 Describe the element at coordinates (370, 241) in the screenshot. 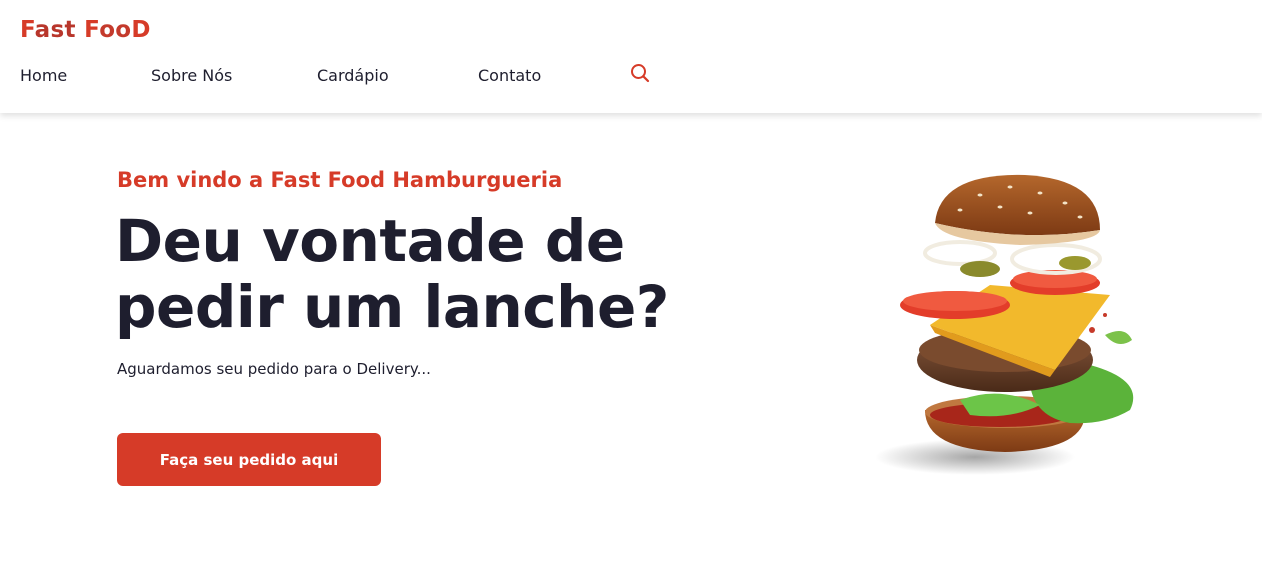

I see `hero-title-line: Deu vontade de` at that location.